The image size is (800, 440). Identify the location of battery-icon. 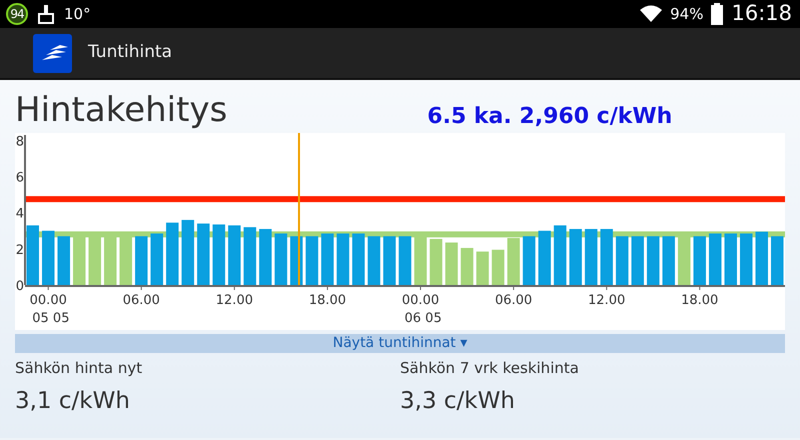
(717, 14).